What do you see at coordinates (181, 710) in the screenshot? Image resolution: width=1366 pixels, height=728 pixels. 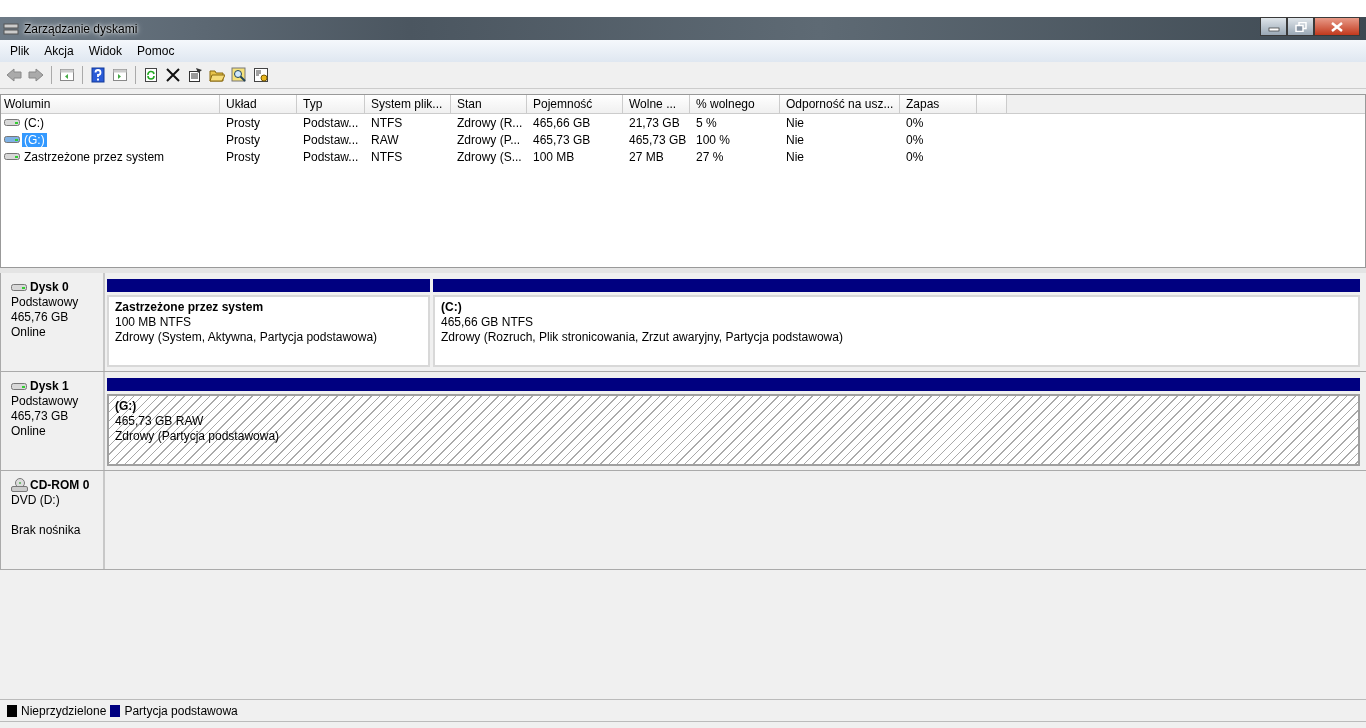 I see `legend-label: Partycja podstawowa` at bounding box center [181, 710].